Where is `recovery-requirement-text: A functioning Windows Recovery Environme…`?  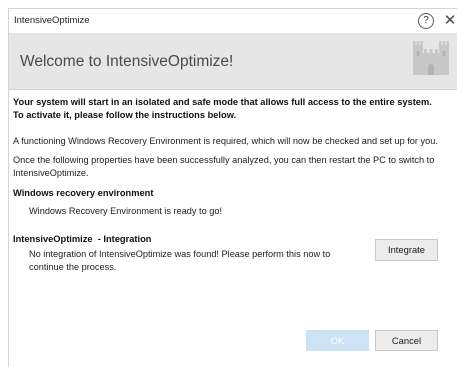
recovery-requirement-text: A functioning Windows Recovery Environme… is located at coordinates (225, 141).